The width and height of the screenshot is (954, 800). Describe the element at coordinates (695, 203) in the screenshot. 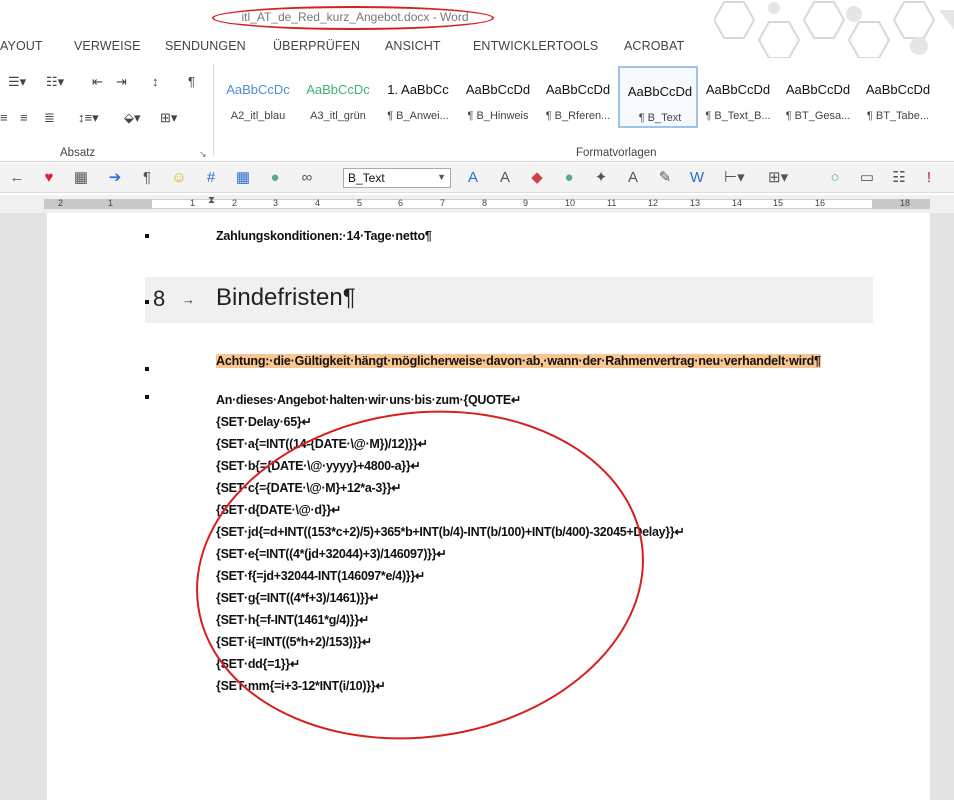

I see `ruler-number: 13` at that location.